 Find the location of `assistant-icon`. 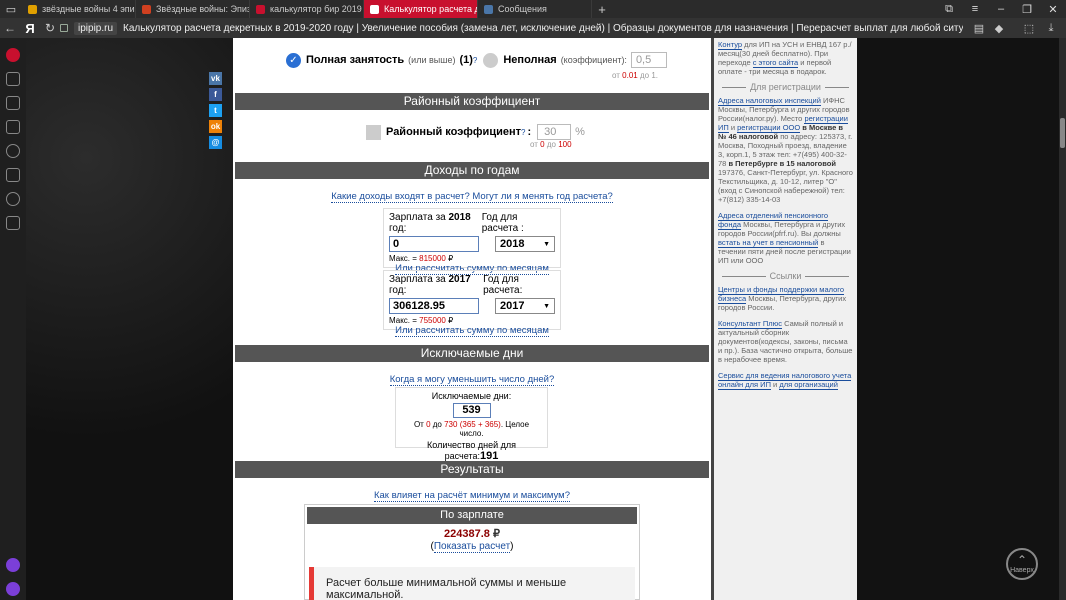

assistant-icon is located at coordinates (13, 565).